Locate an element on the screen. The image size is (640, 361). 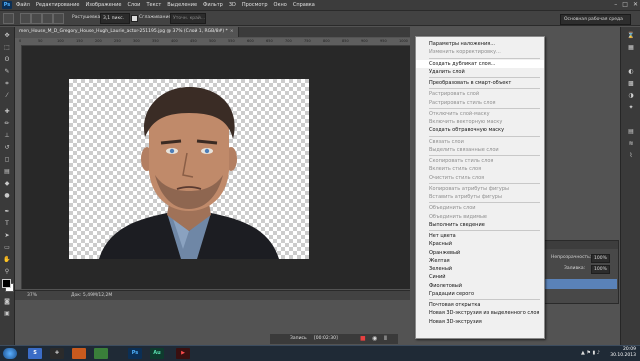
system-tray-icons: ▲ ⚑ ▮ ♪ is located at coordinates (590, 353).